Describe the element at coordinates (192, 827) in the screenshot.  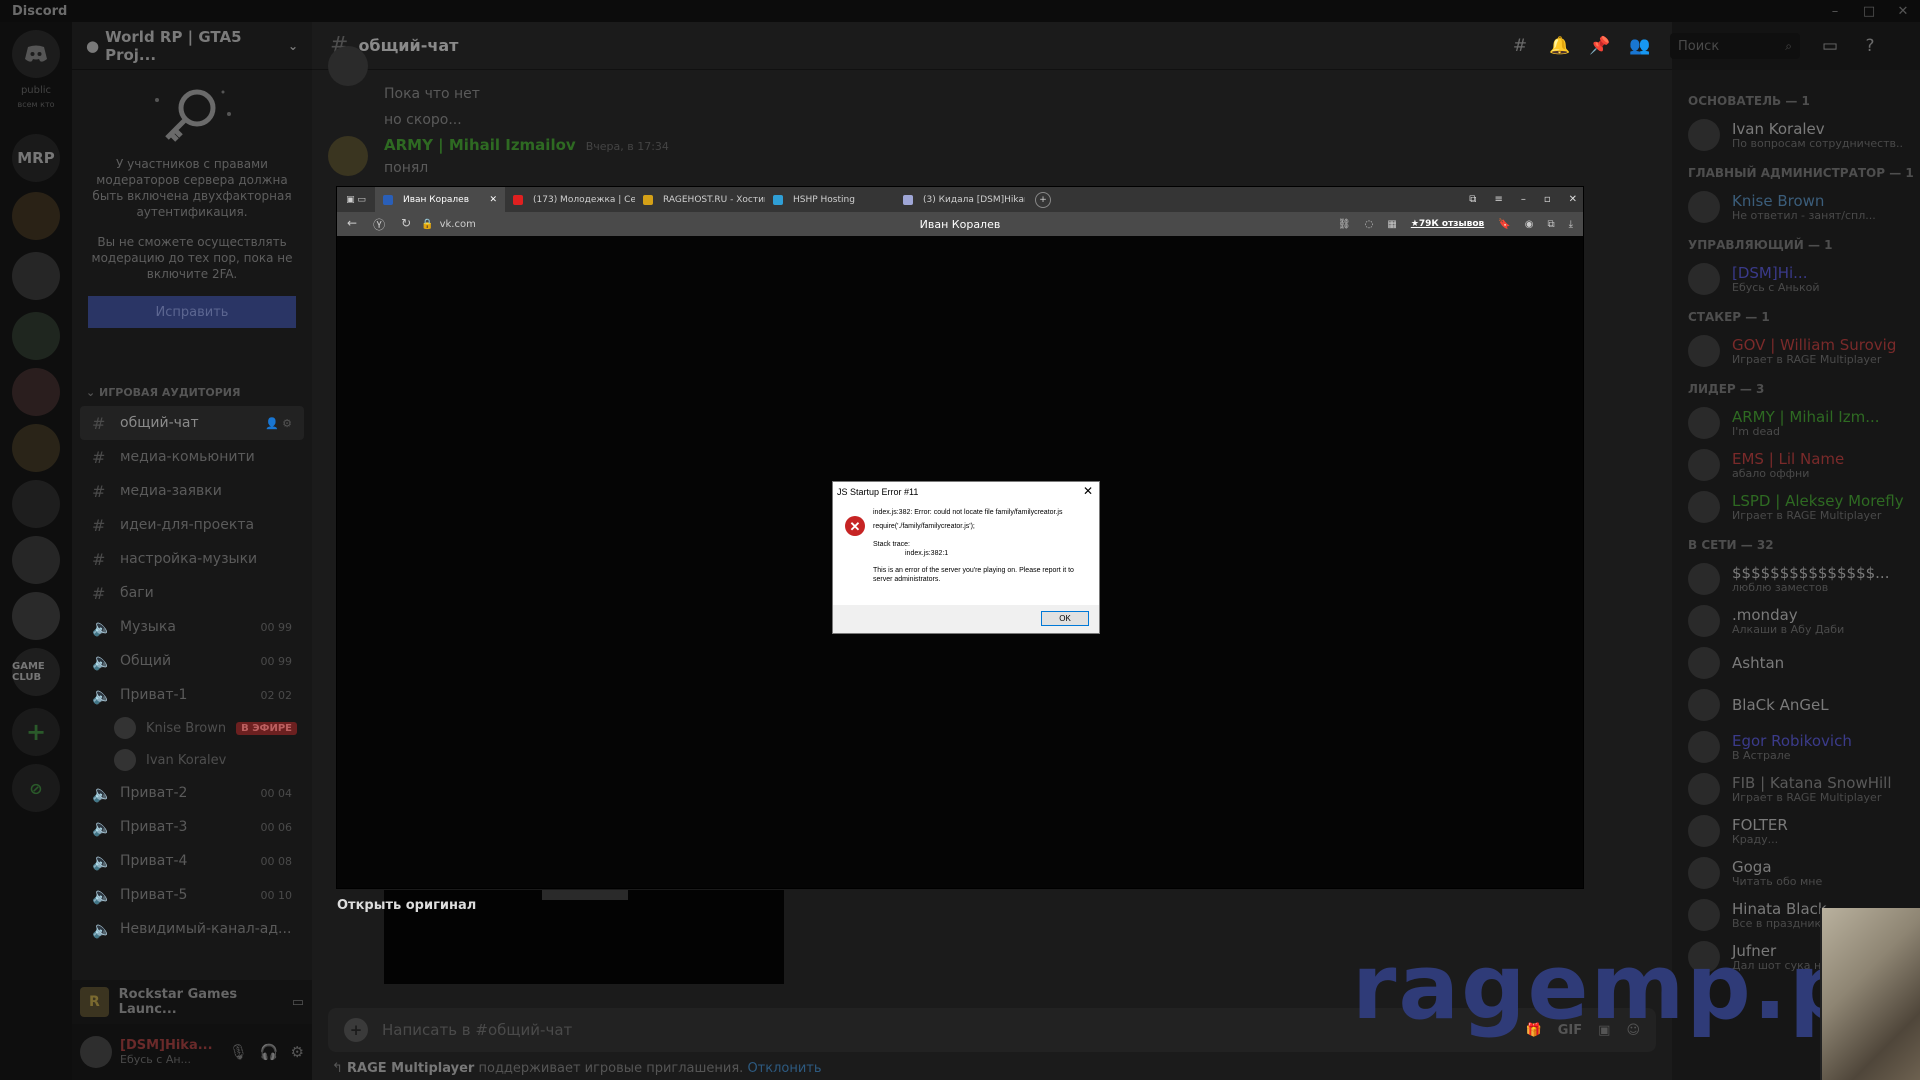
I see `voice-channel-private-3: 🔈 Приват-3 00 06` at that location.